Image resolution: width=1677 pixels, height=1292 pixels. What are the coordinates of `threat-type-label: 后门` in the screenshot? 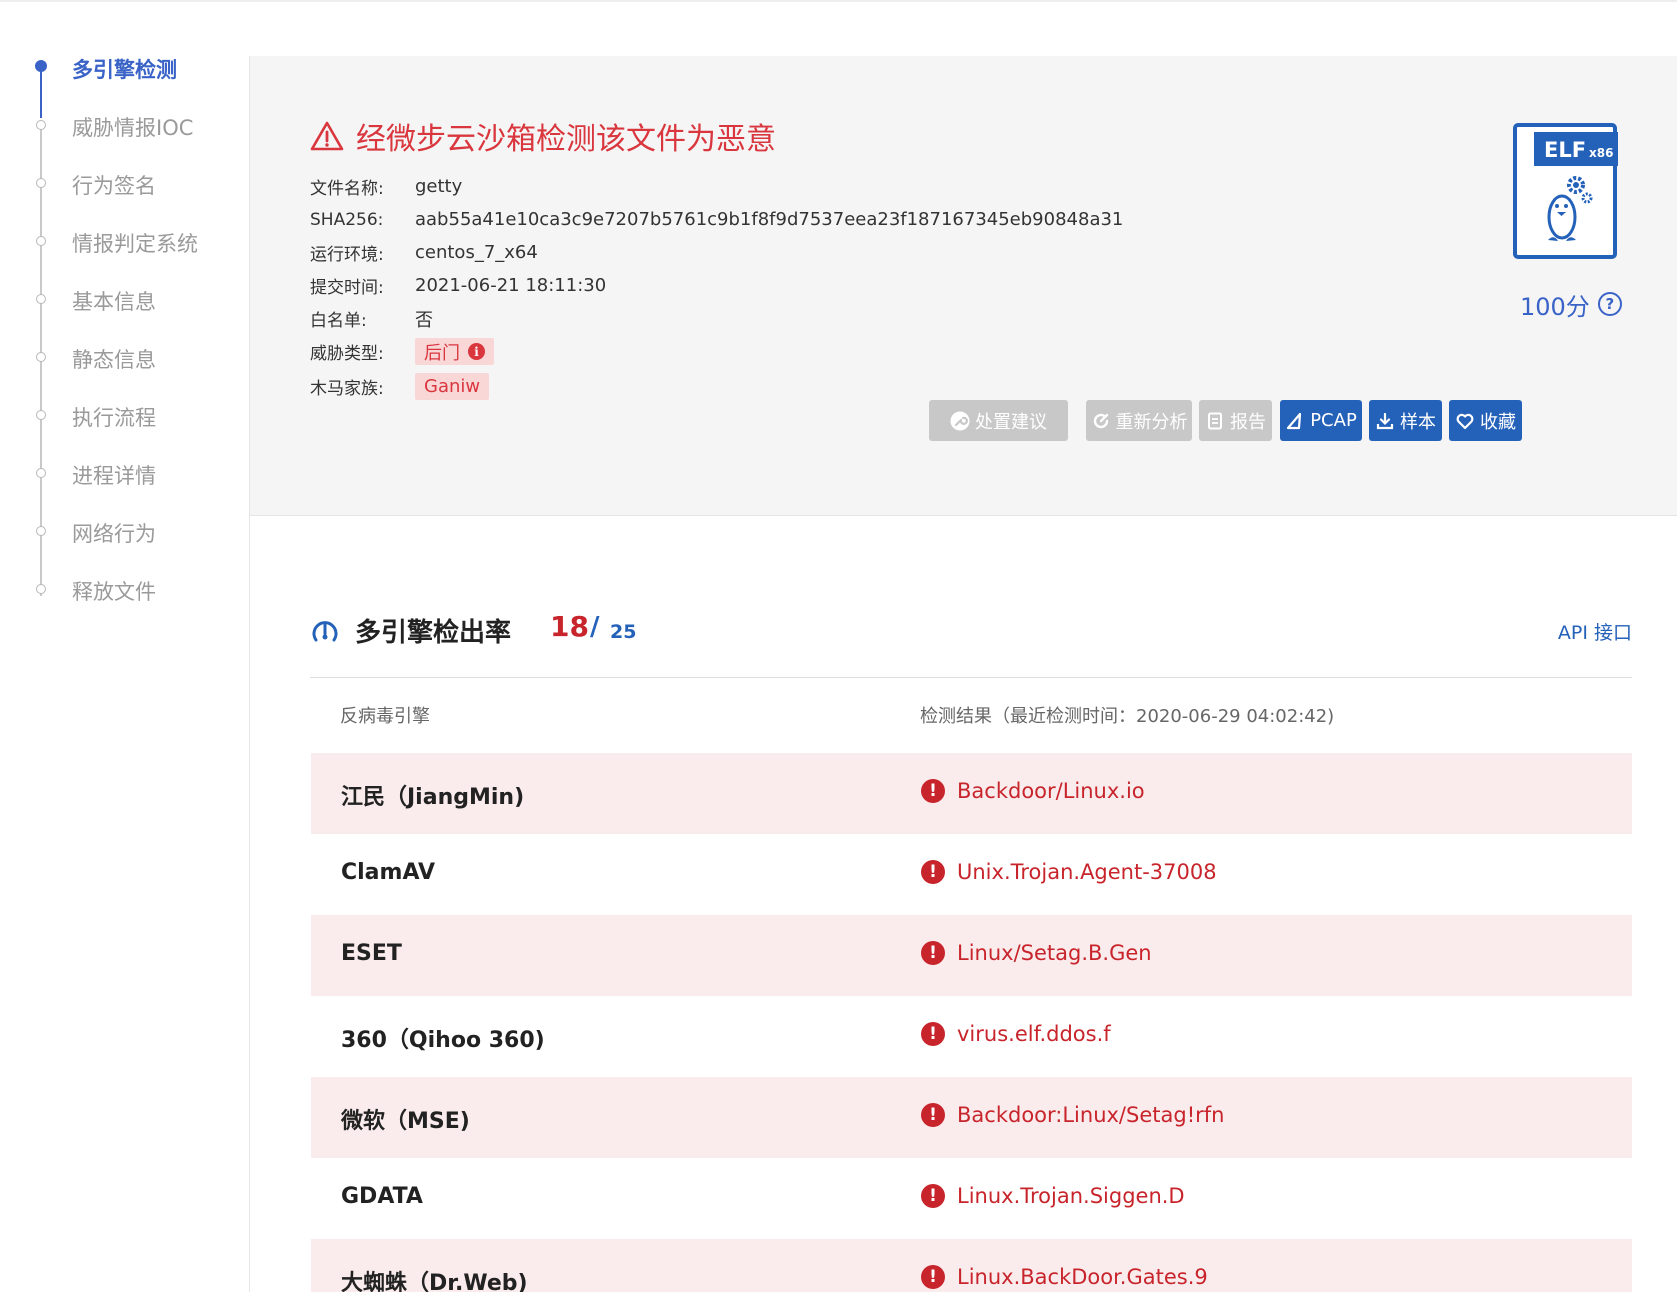 It's located at (442, 353).